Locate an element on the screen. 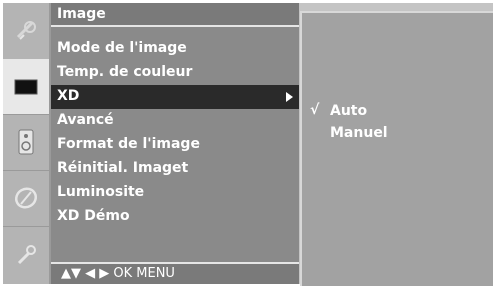 Image resolution: width=493 pixels, height=286 pixels. clock-icon is located at coordinates (26, 198).